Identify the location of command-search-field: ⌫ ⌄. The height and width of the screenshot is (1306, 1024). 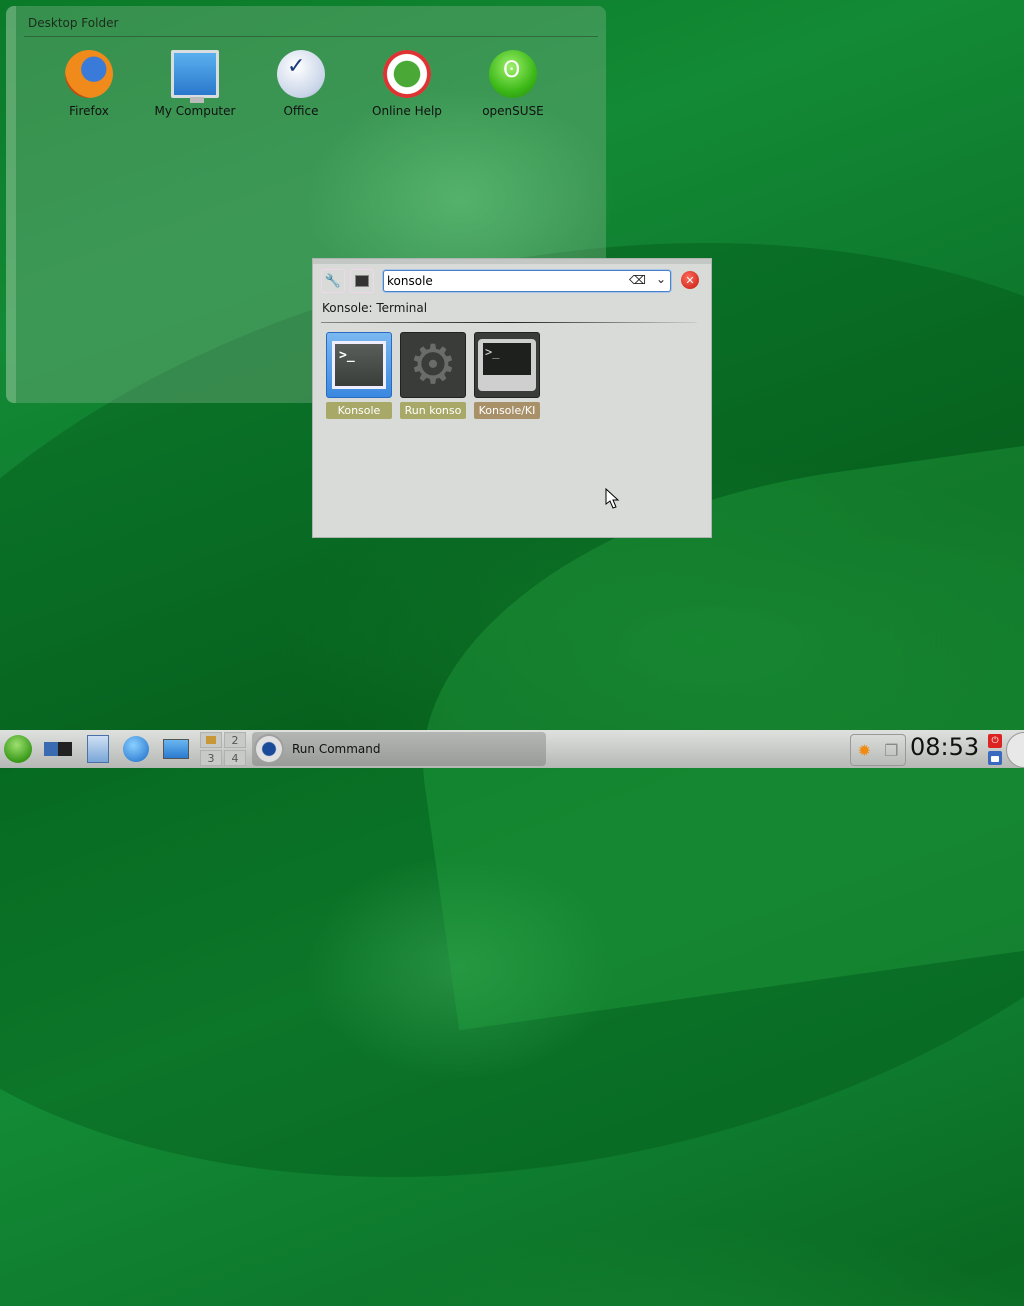
(527, 281).